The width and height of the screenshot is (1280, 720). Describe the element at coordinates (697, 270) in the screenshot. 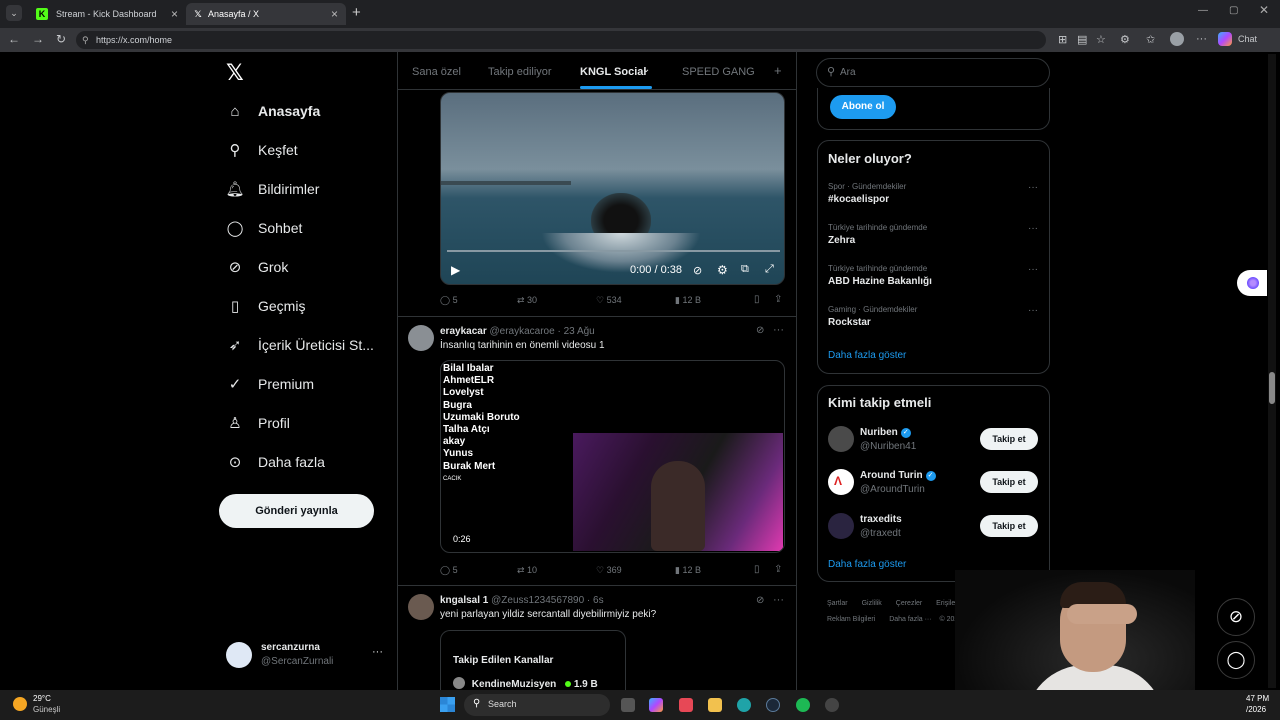

I see `mute-icon: ⊘` at that location.